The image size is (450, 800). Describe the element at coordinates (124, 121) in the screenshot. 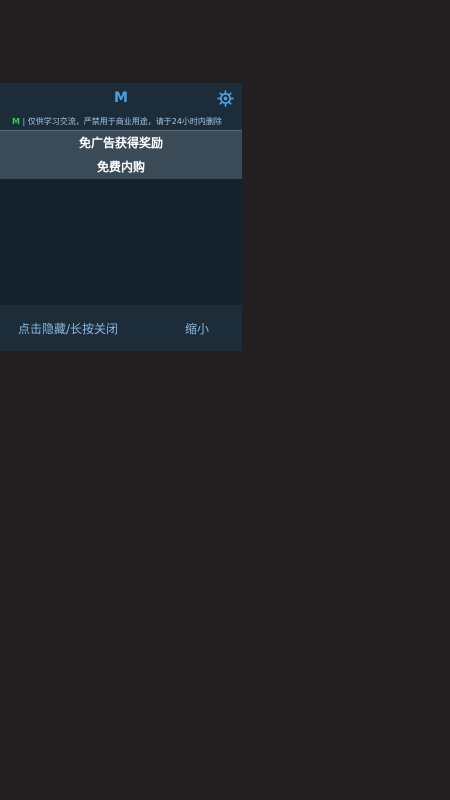

I see `notice-text: 仅供学习交流，严禁用于商业用途，请于24小时内删除` at that location.